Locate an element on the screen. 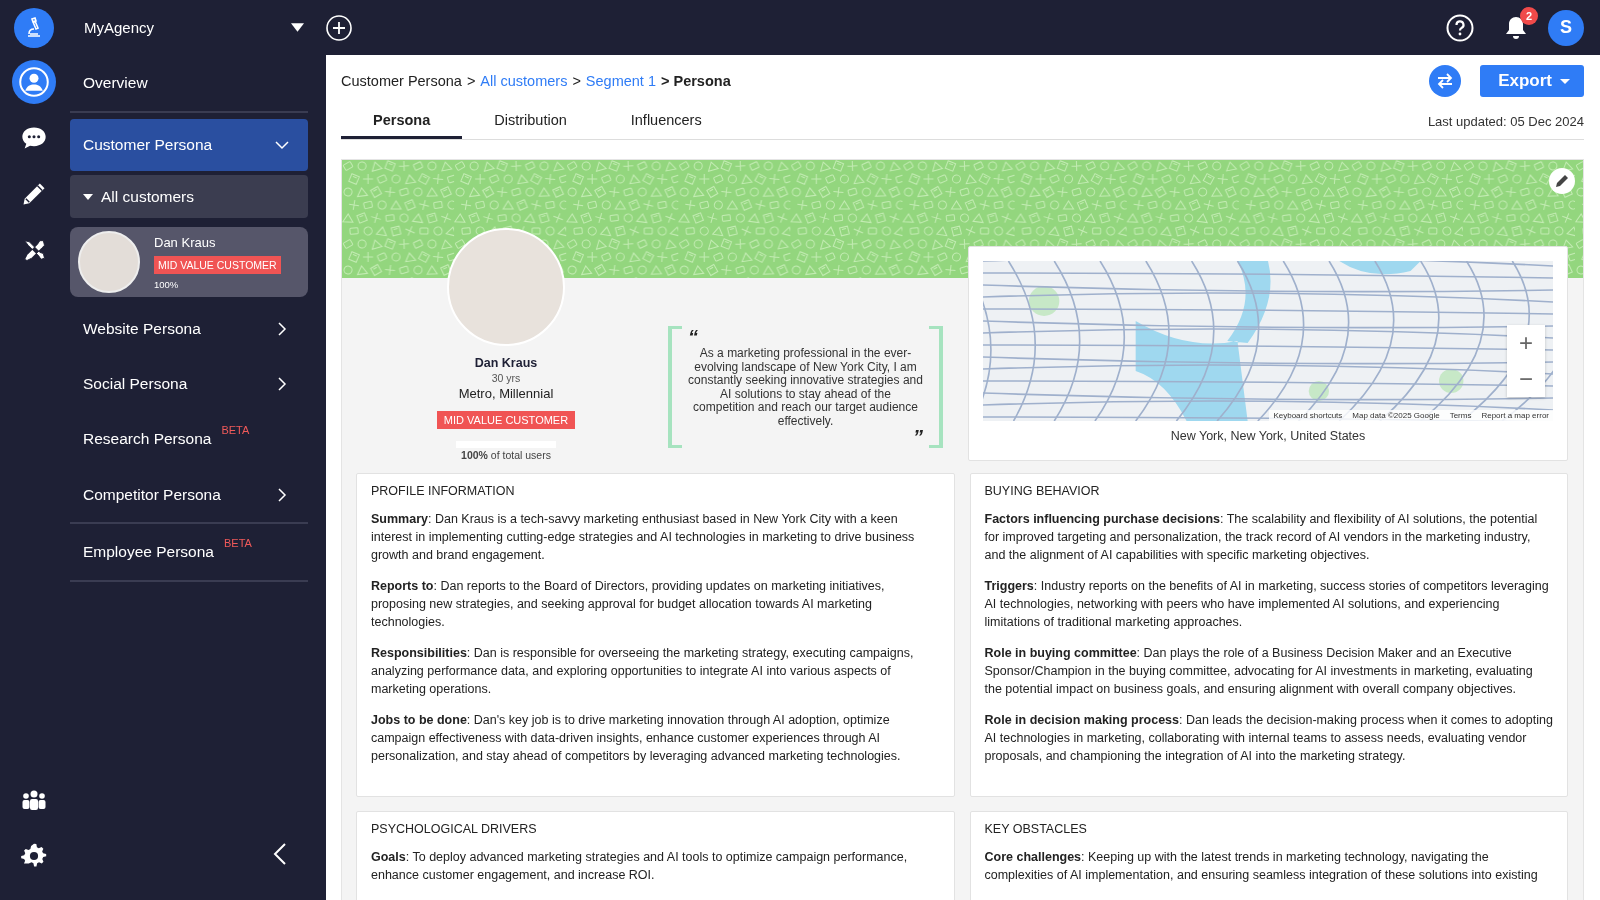 Image resolution: width=1600 pixels, height=900 pixels. sidebar-item-label: Customer Persona is located at coordinates (148, 145).